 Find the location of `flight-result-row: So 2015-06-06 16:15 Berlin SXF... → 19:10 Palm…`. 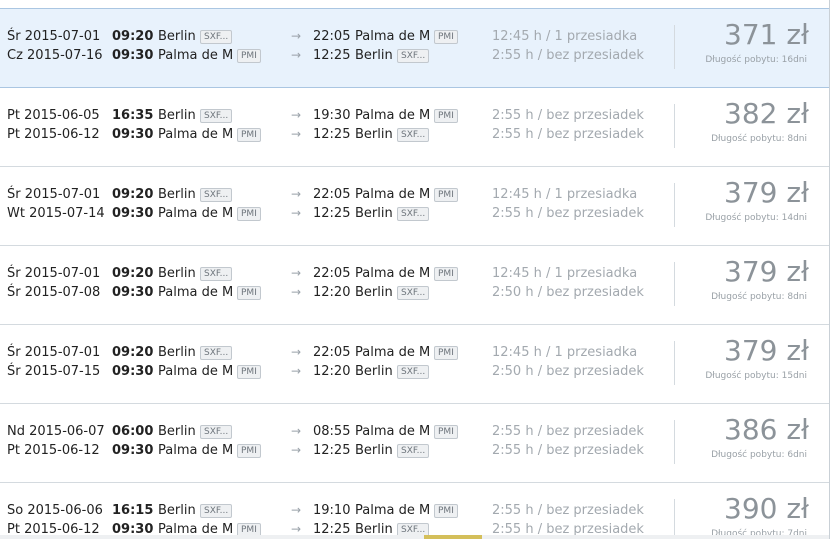

flight-result-row: So 2015-06-06 16:15 Berlin SXF... → 19:10 Palm… is located at coordinates (414, 511).